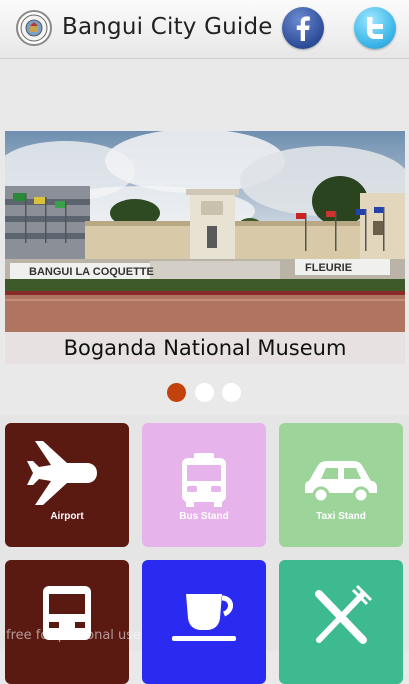 This screenshot has height=684, width=409. I want to click on facebook-icon, so click(303, 28).